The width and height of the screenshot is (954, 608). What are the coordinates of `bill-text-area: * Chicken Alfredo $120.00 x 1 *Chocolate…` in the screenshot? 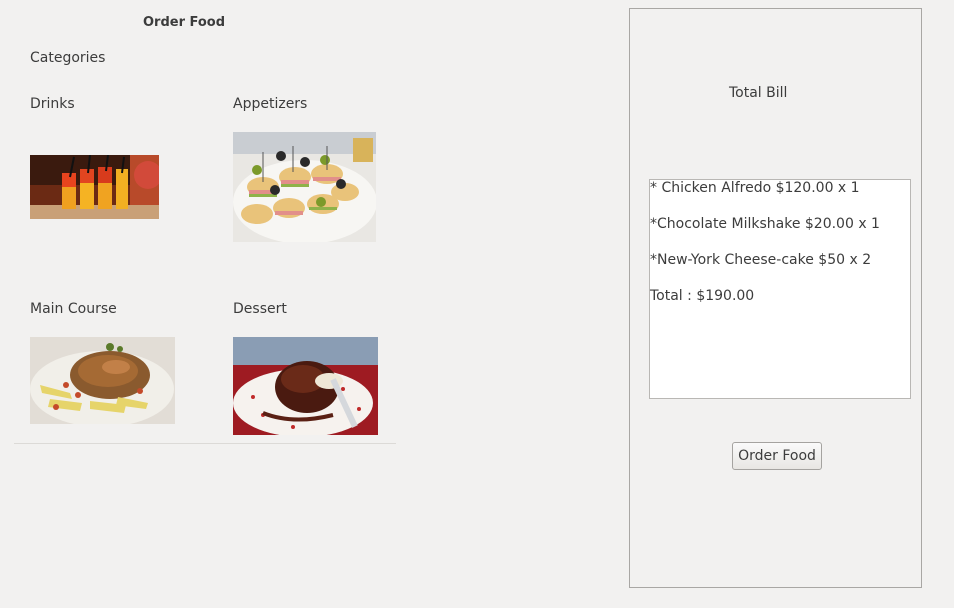 It's located at (780, 289).